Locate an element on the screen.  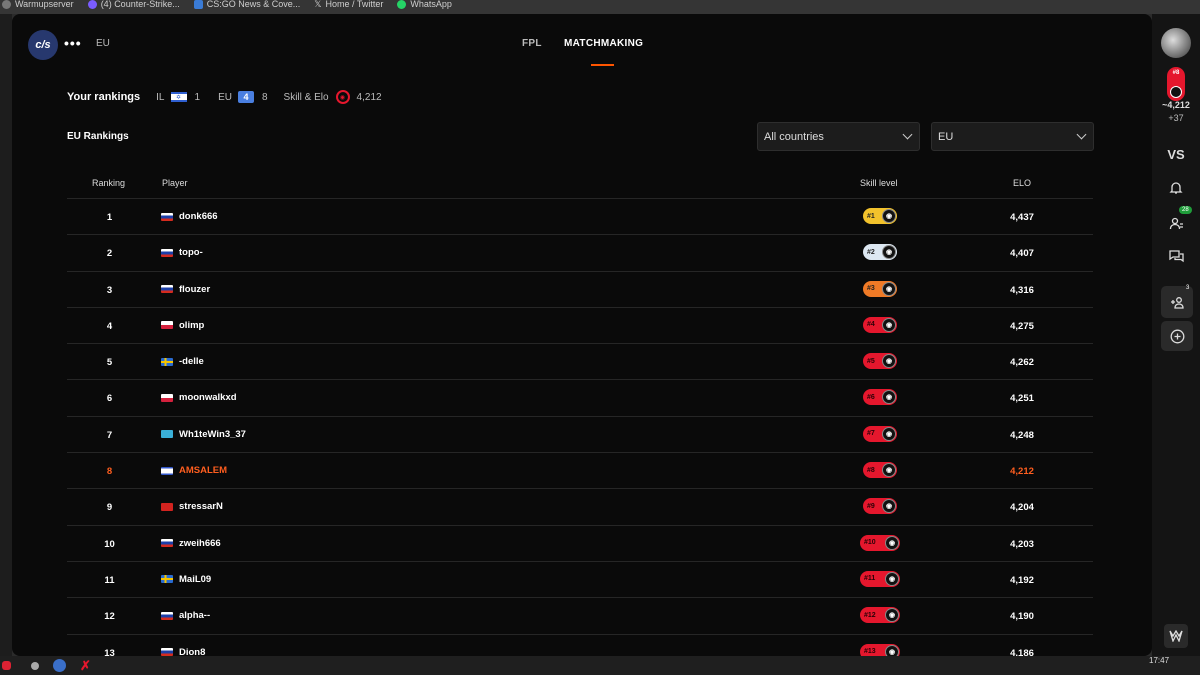
table-row: 7 Wh1teWin3_37 #7 ◉ 4,248 is located at coordinates (580, 435).